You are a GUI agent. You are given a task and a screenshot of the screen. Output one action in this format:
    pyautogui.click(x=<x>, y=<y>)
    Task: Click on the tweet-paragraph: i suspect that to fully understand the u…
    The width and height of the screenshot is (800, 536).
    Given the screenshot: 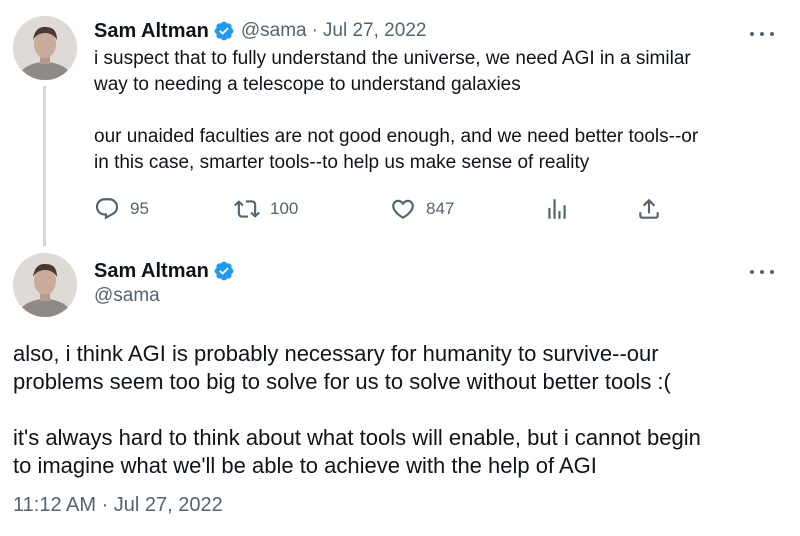 What is the action you would take?
    pyautogui.click(x=392, y=71)
    